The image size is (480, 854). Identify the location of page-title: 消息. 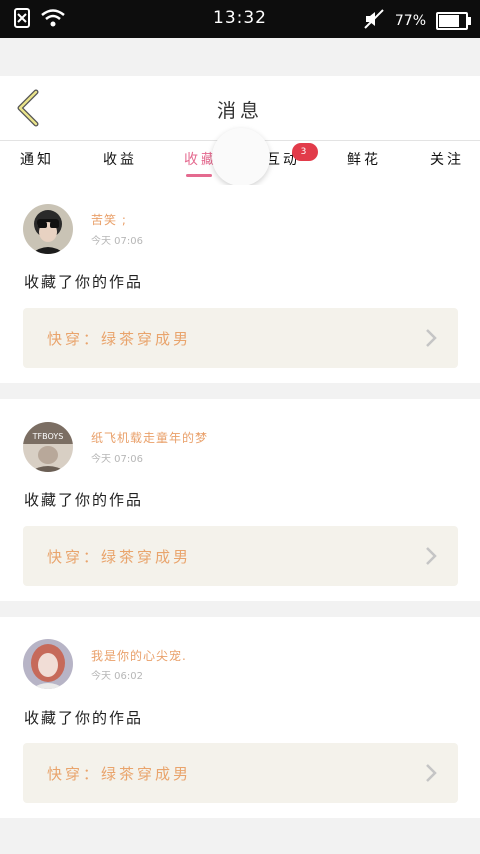
(239, 111).